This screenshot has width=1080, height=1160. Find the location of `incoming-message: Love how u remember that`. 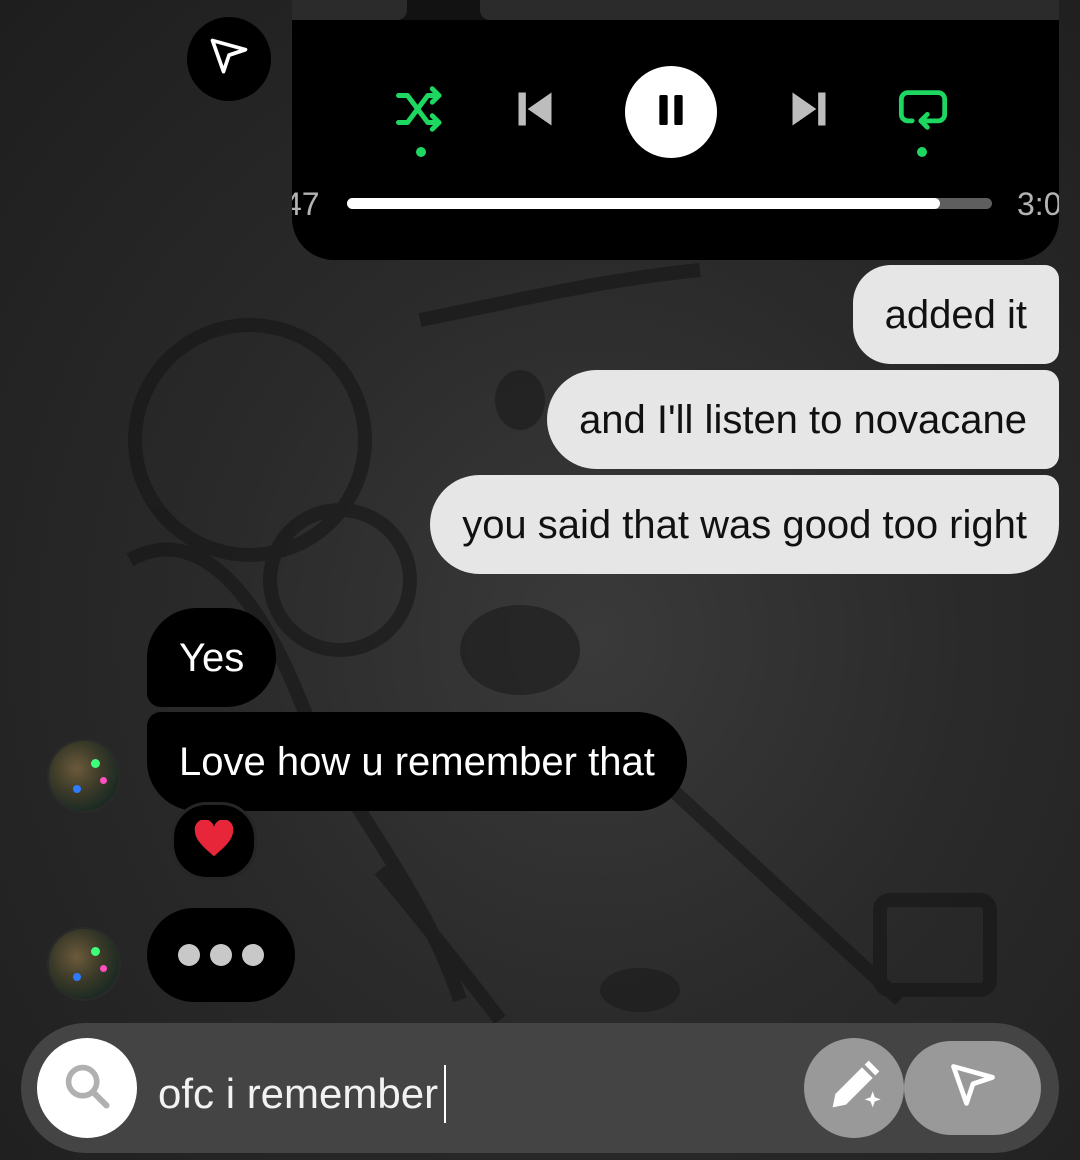

incoming-message: Love how u remember that is located at coordinates (417, 761).